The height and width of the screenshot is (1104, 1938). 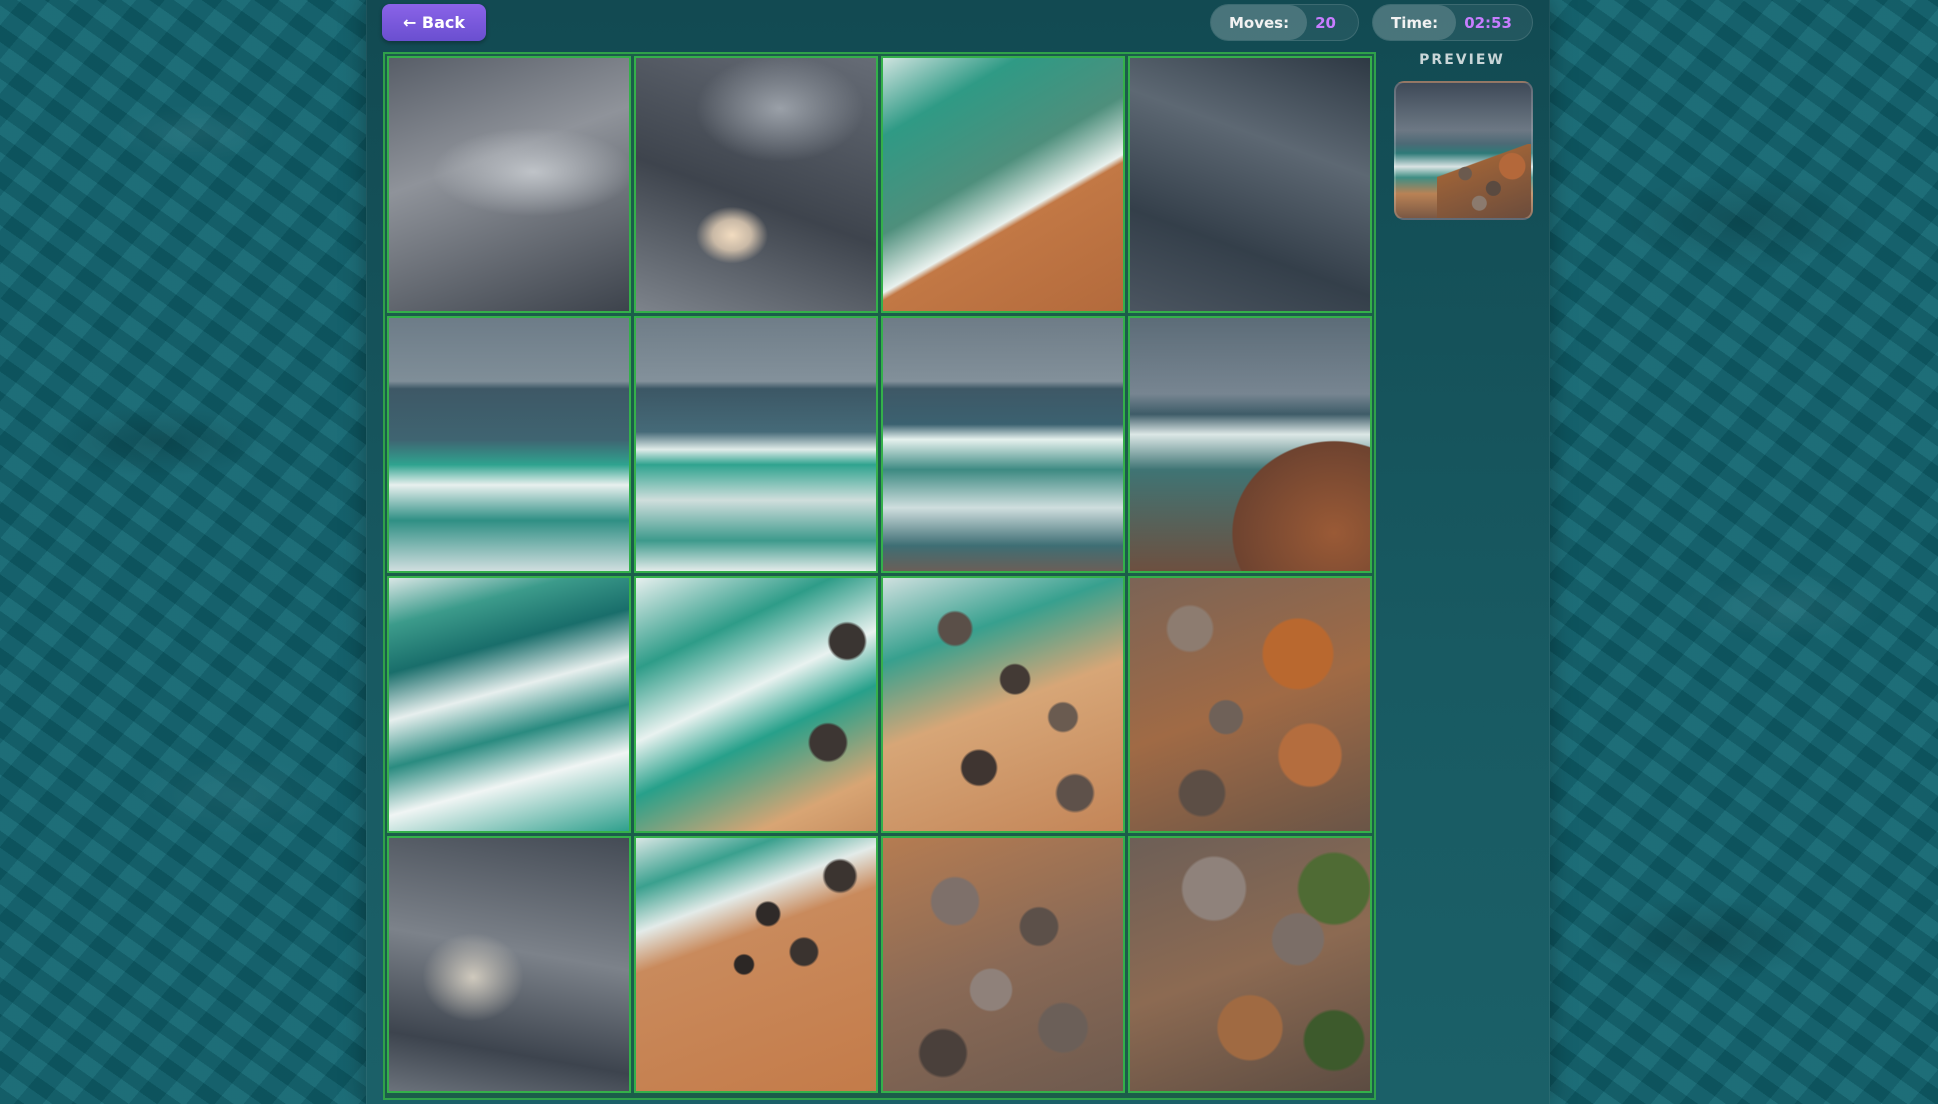 I want to click on preview-image, so click(x=1463, y=150).